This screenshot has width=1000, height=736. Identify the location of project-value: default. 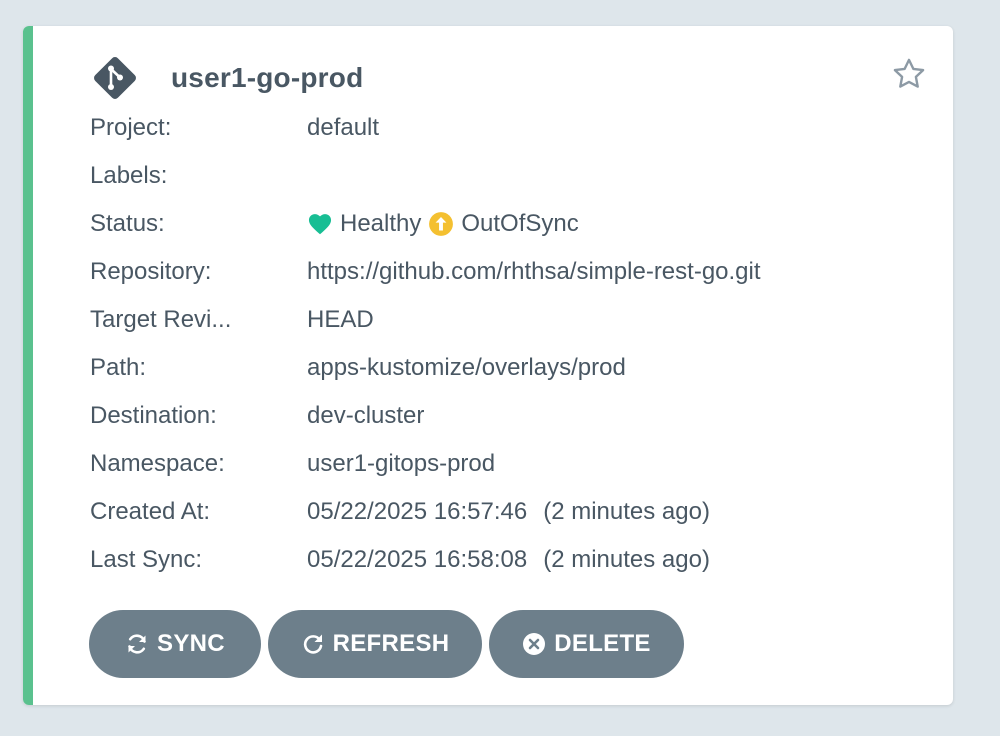
(343, 127).